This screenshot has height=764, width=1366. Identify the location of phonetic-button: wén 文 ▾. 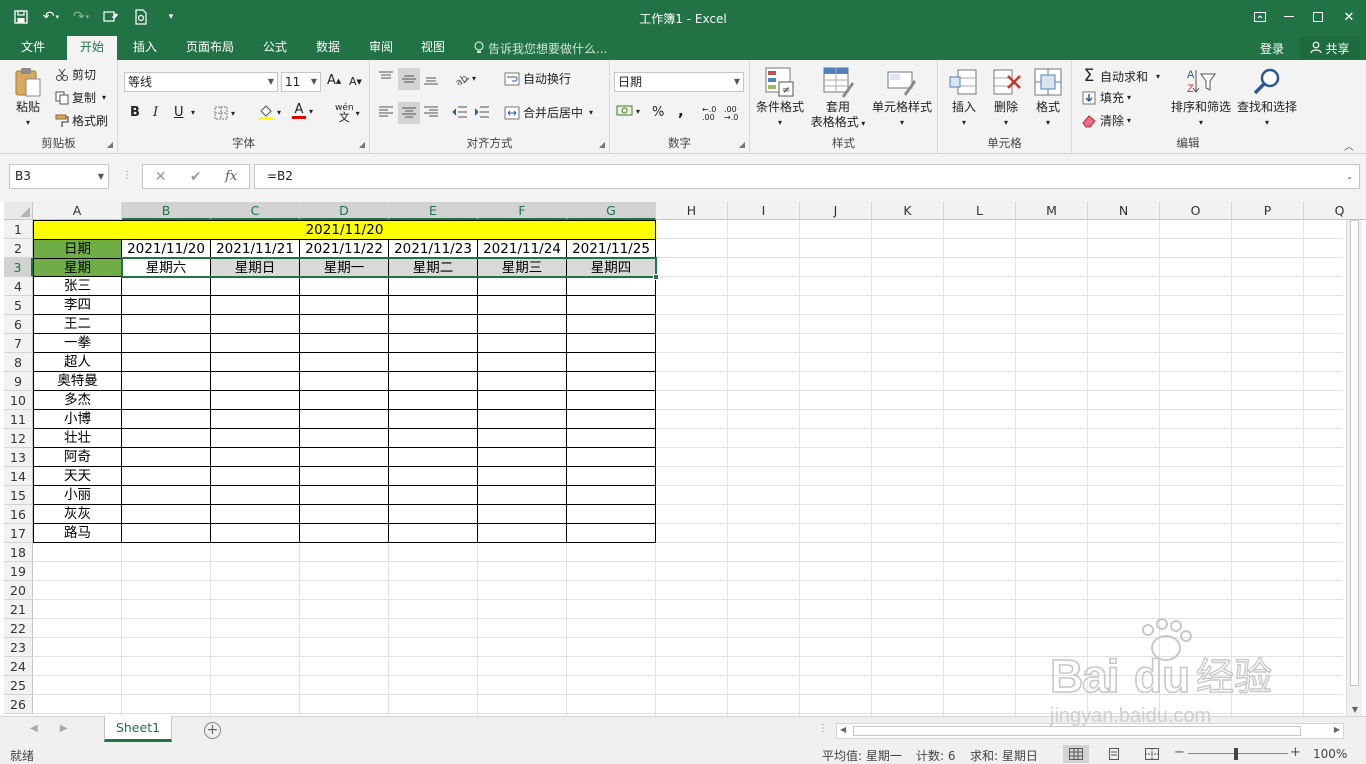
(347, 114).